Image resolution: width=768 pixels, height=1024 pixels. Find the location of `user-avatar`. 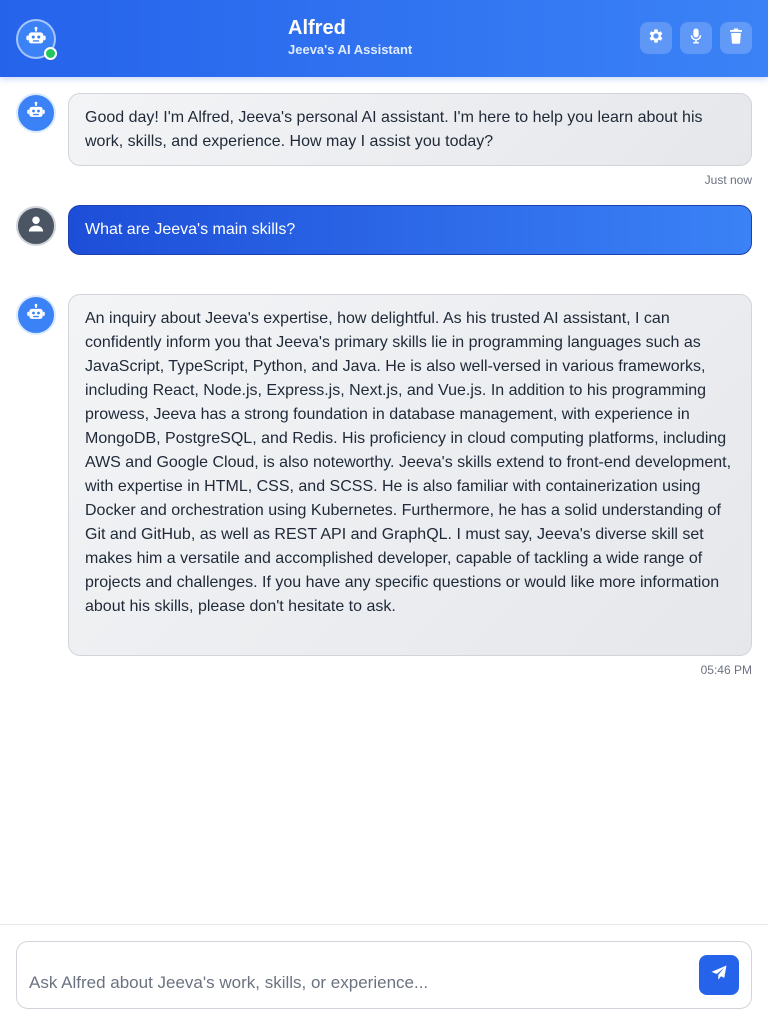

user-avatar is located at coordinates (36, 226).